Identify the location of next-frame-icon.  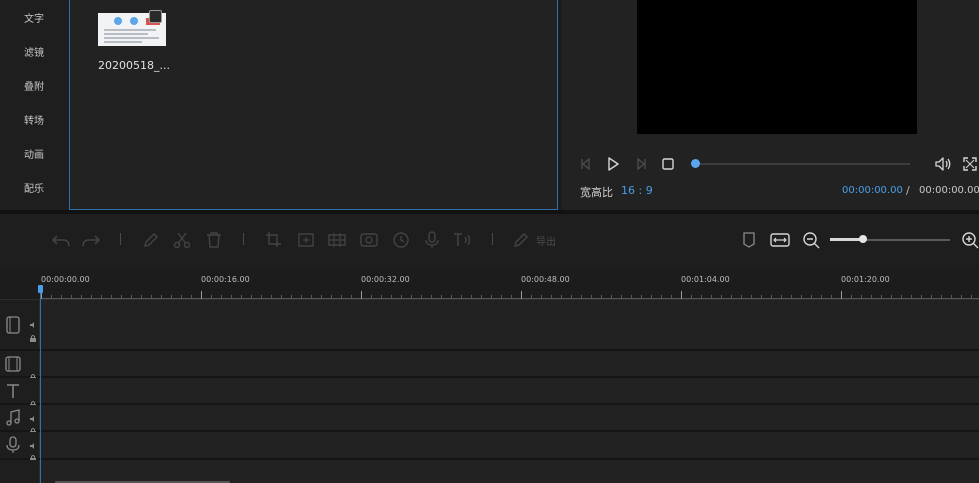
(641, 164).